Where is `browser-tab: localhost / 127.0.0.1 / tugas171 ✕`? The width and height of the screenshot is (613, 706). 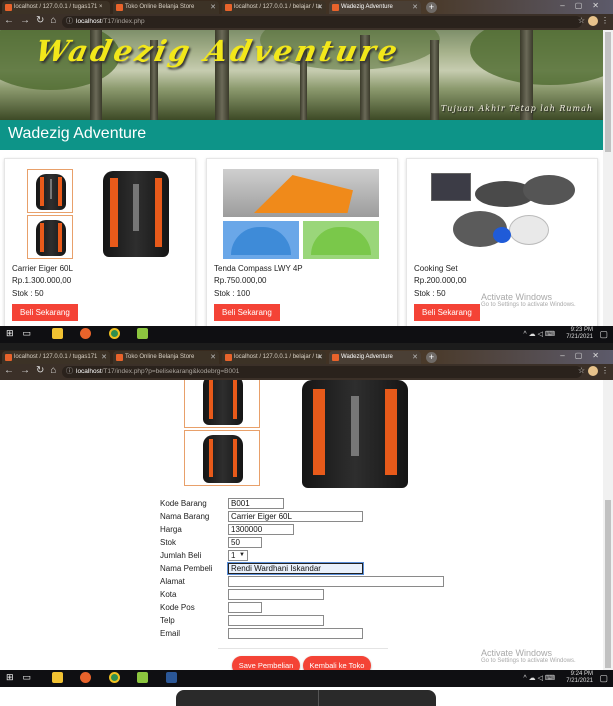
browser-tab: localhost / 127.0.0.1 / tugas171 ✕ is located at coordinates (56, 357).